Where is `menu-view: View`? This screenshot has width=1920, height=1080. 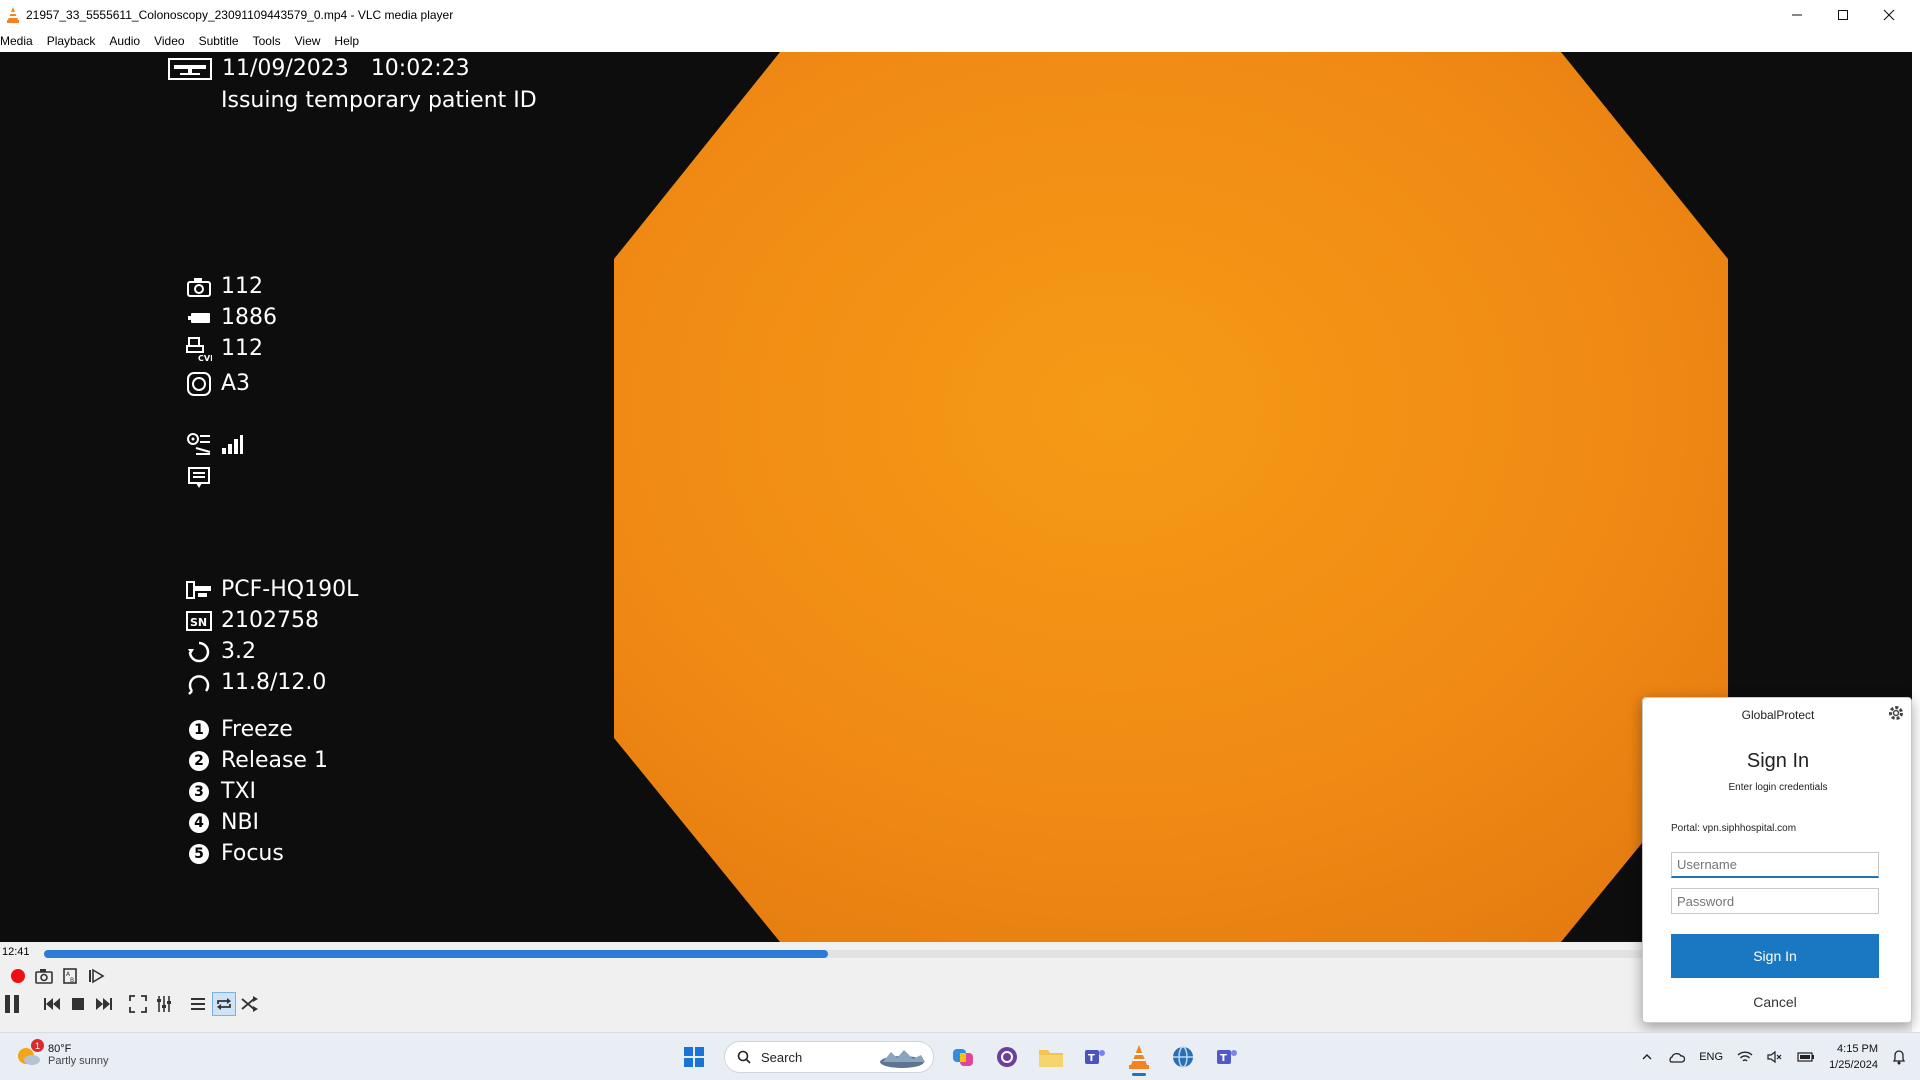 menu-view: View is located at coordinates (315, 41).